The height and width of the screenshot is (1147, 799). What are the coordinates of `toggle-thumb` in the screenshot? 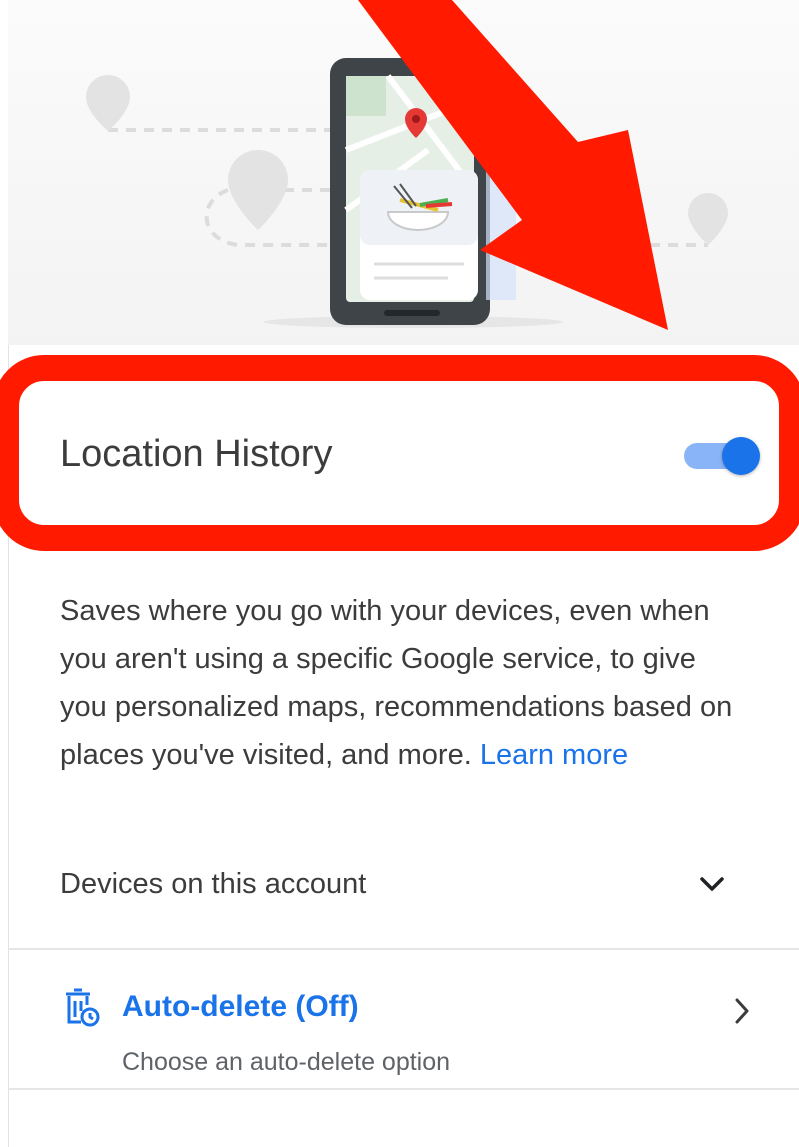 It's located at (741, 456).